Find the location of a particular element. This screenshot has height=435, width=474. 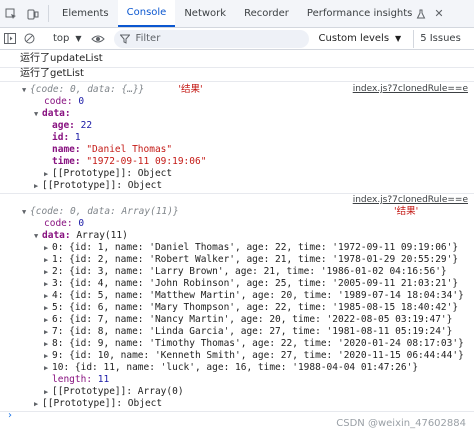

filter-icon is located at coordinates (124, 39).